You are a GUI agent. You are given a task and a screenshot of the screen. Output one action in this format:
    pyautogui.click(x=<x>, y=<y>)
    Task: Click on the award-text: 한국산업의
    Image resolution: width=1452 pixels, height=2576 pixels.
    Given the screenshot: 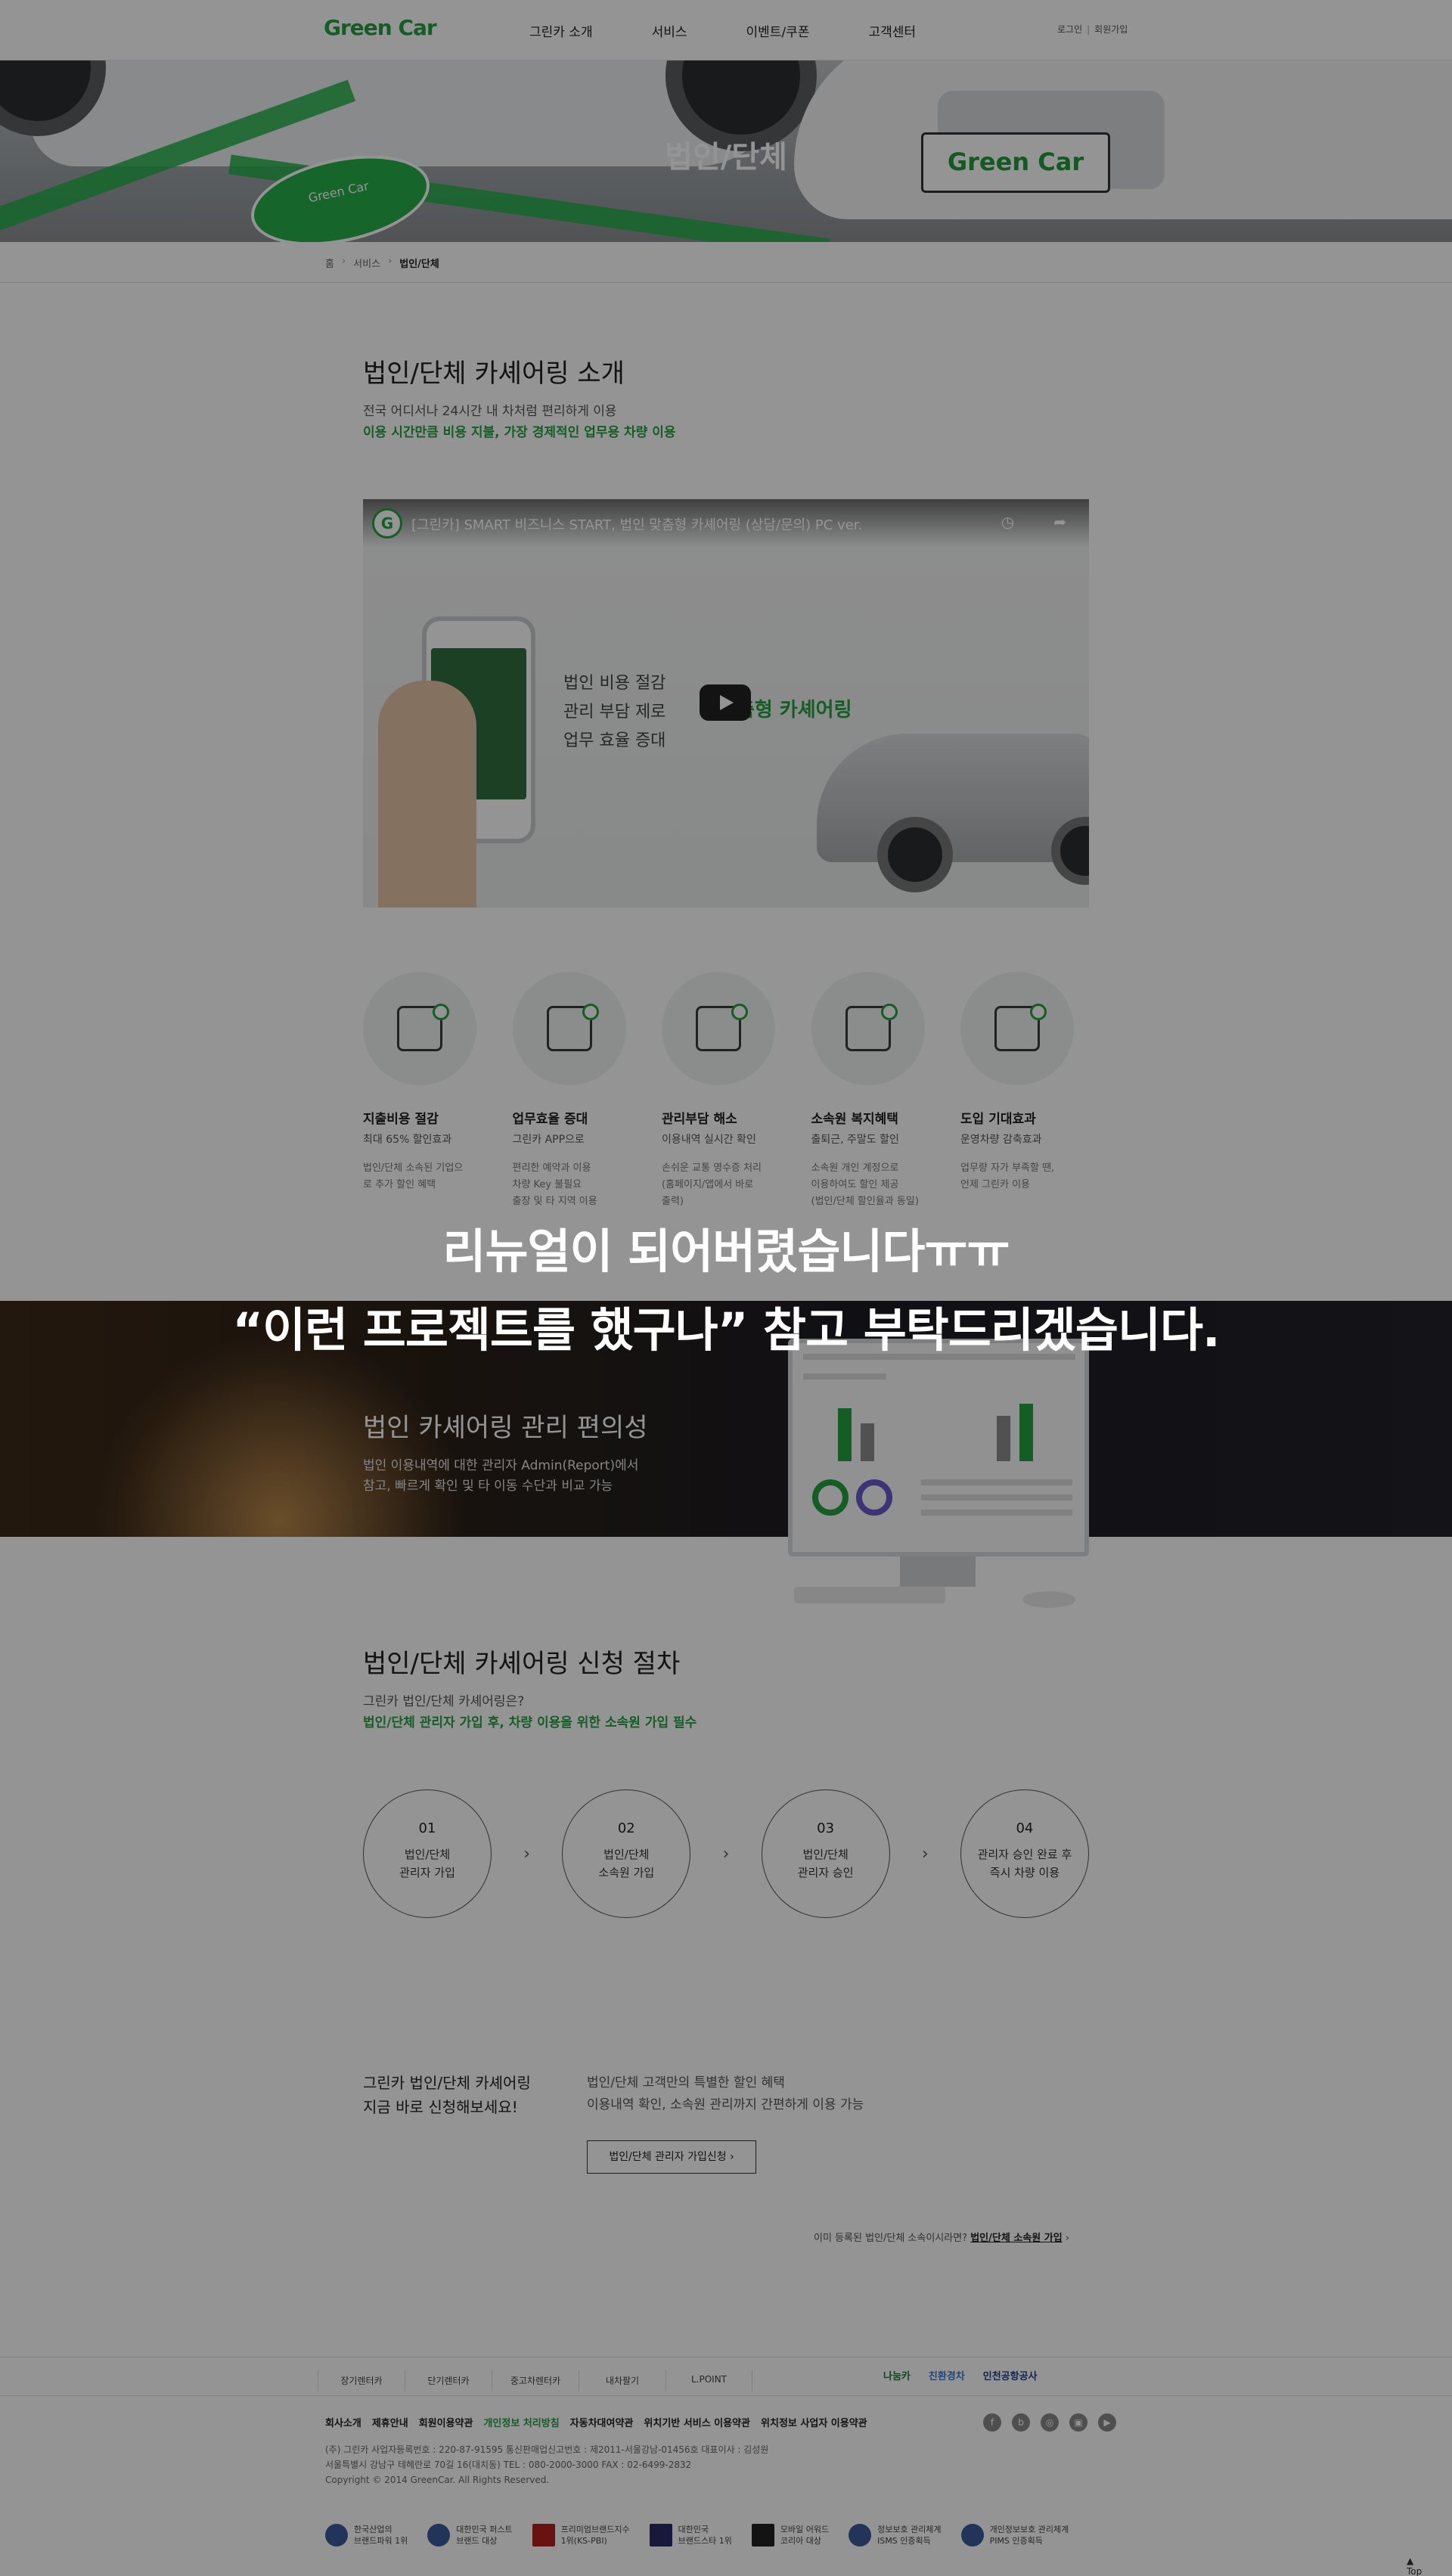 What is the action you would take?
    pyautogui.click(x=373, y=2529)
    